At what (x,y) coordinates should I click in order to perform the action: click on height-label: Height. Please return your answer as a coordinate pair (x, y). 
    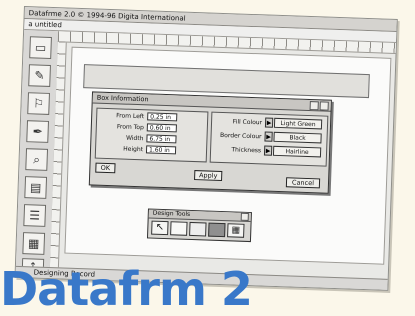
    Looking at the image, I should click on (133, 149).